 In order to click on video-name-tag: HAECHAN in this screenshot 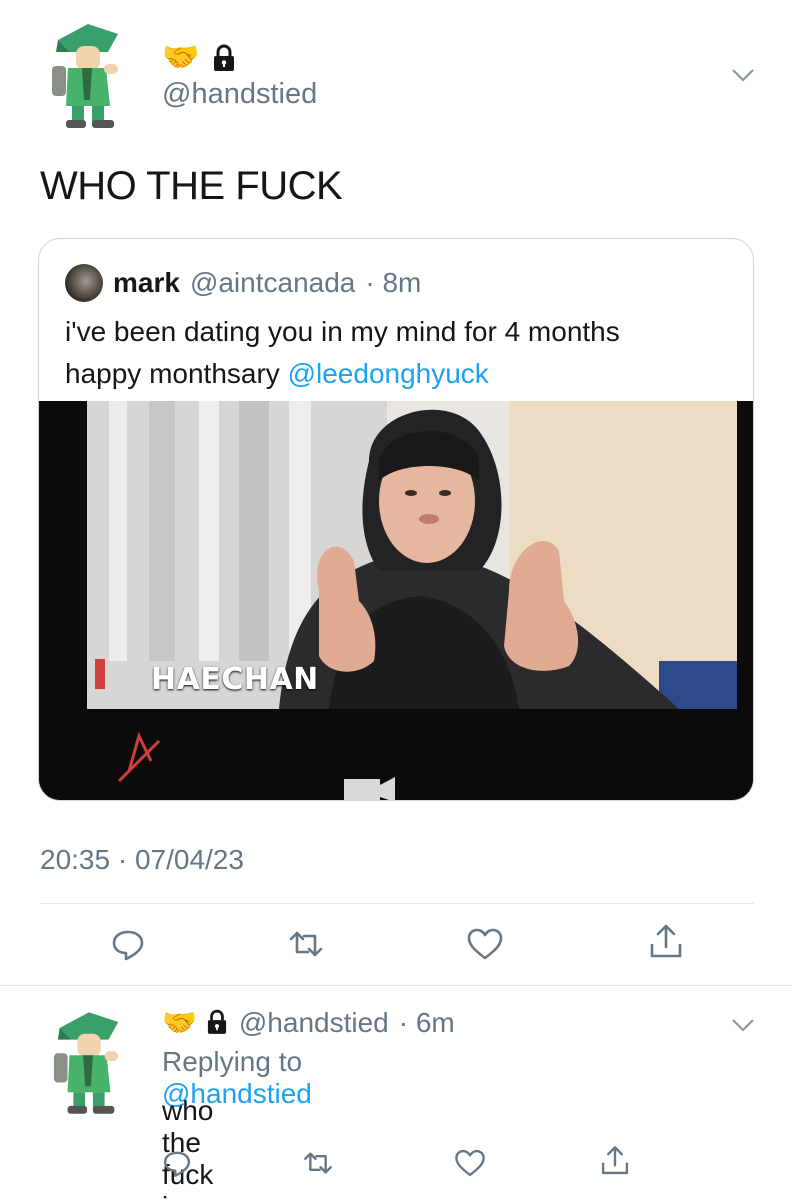, I will do `click(235, 679)`.